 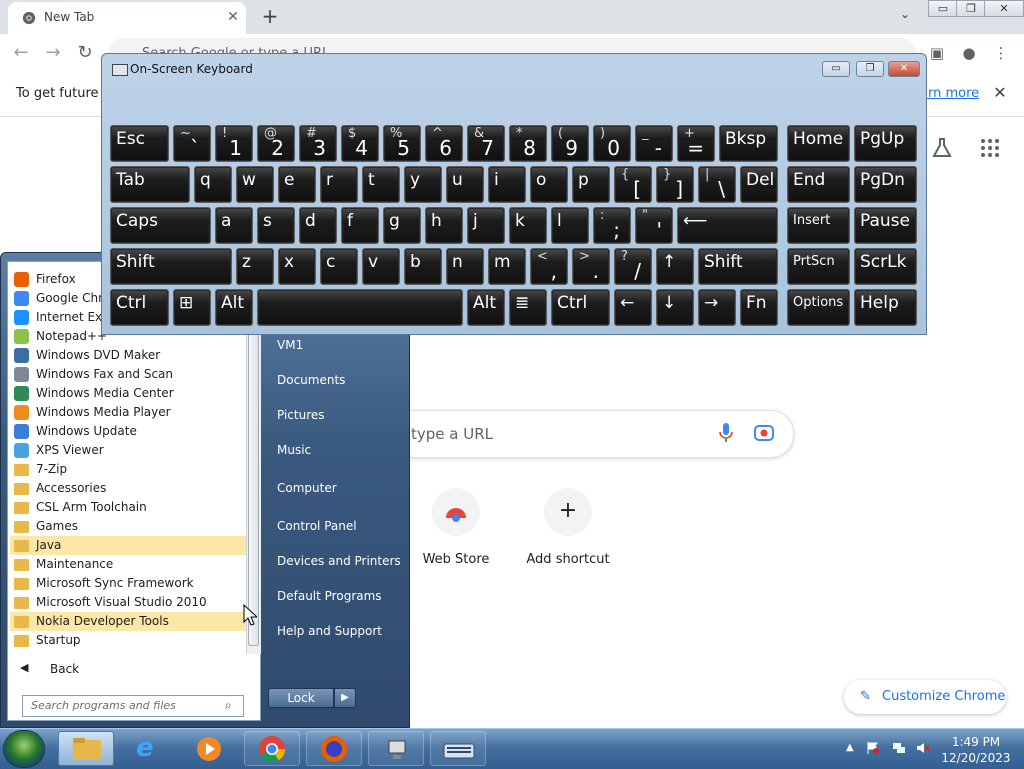 What do you see at coordinates (633, 184) in the screenshot?
I see `key-: {[` at bounding box center [633, 184].